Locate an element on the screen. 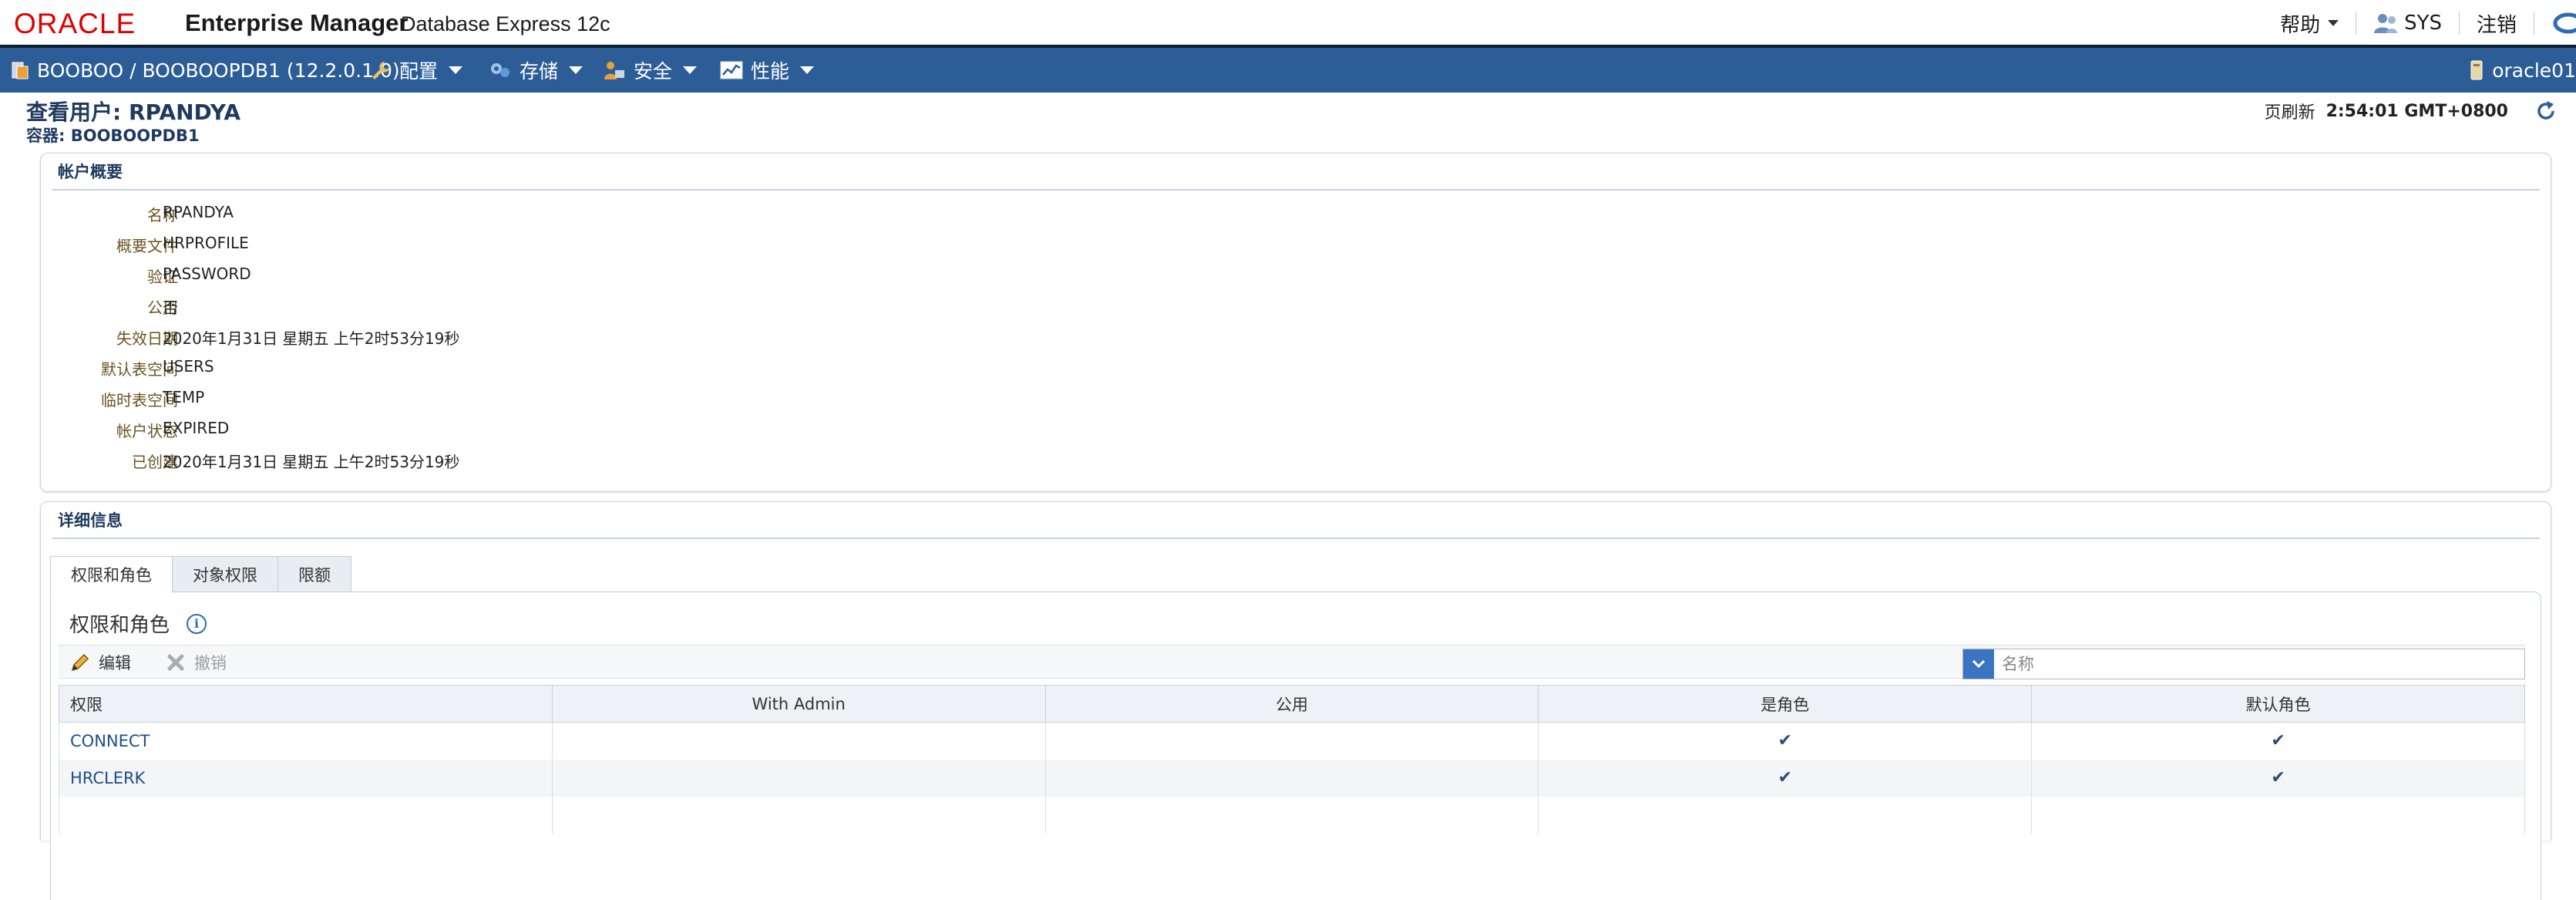 Image resolution: width=2576 pixels, height=900 pixels. field-value-auth: PASSWORD is located at coordinates (207, 274).